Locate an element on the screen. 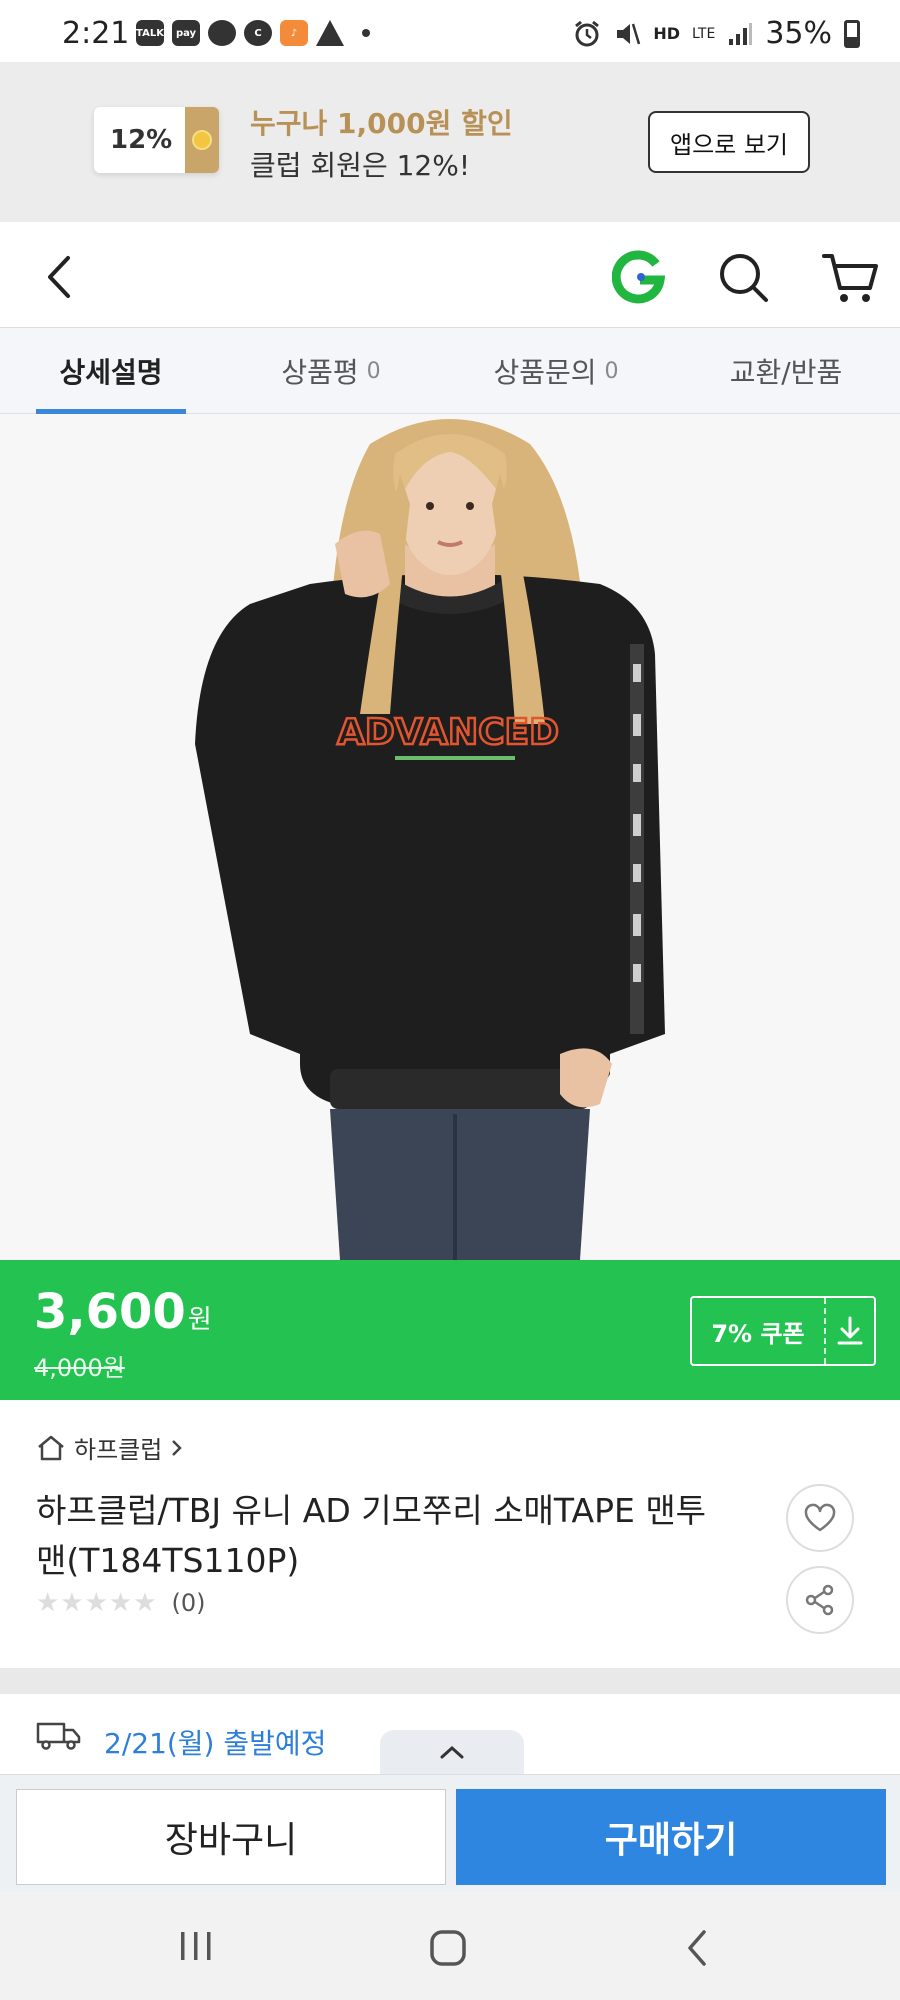 The height and width of the screenshot is (2000, 900). battery-icon is located at coordinates (852, 33).